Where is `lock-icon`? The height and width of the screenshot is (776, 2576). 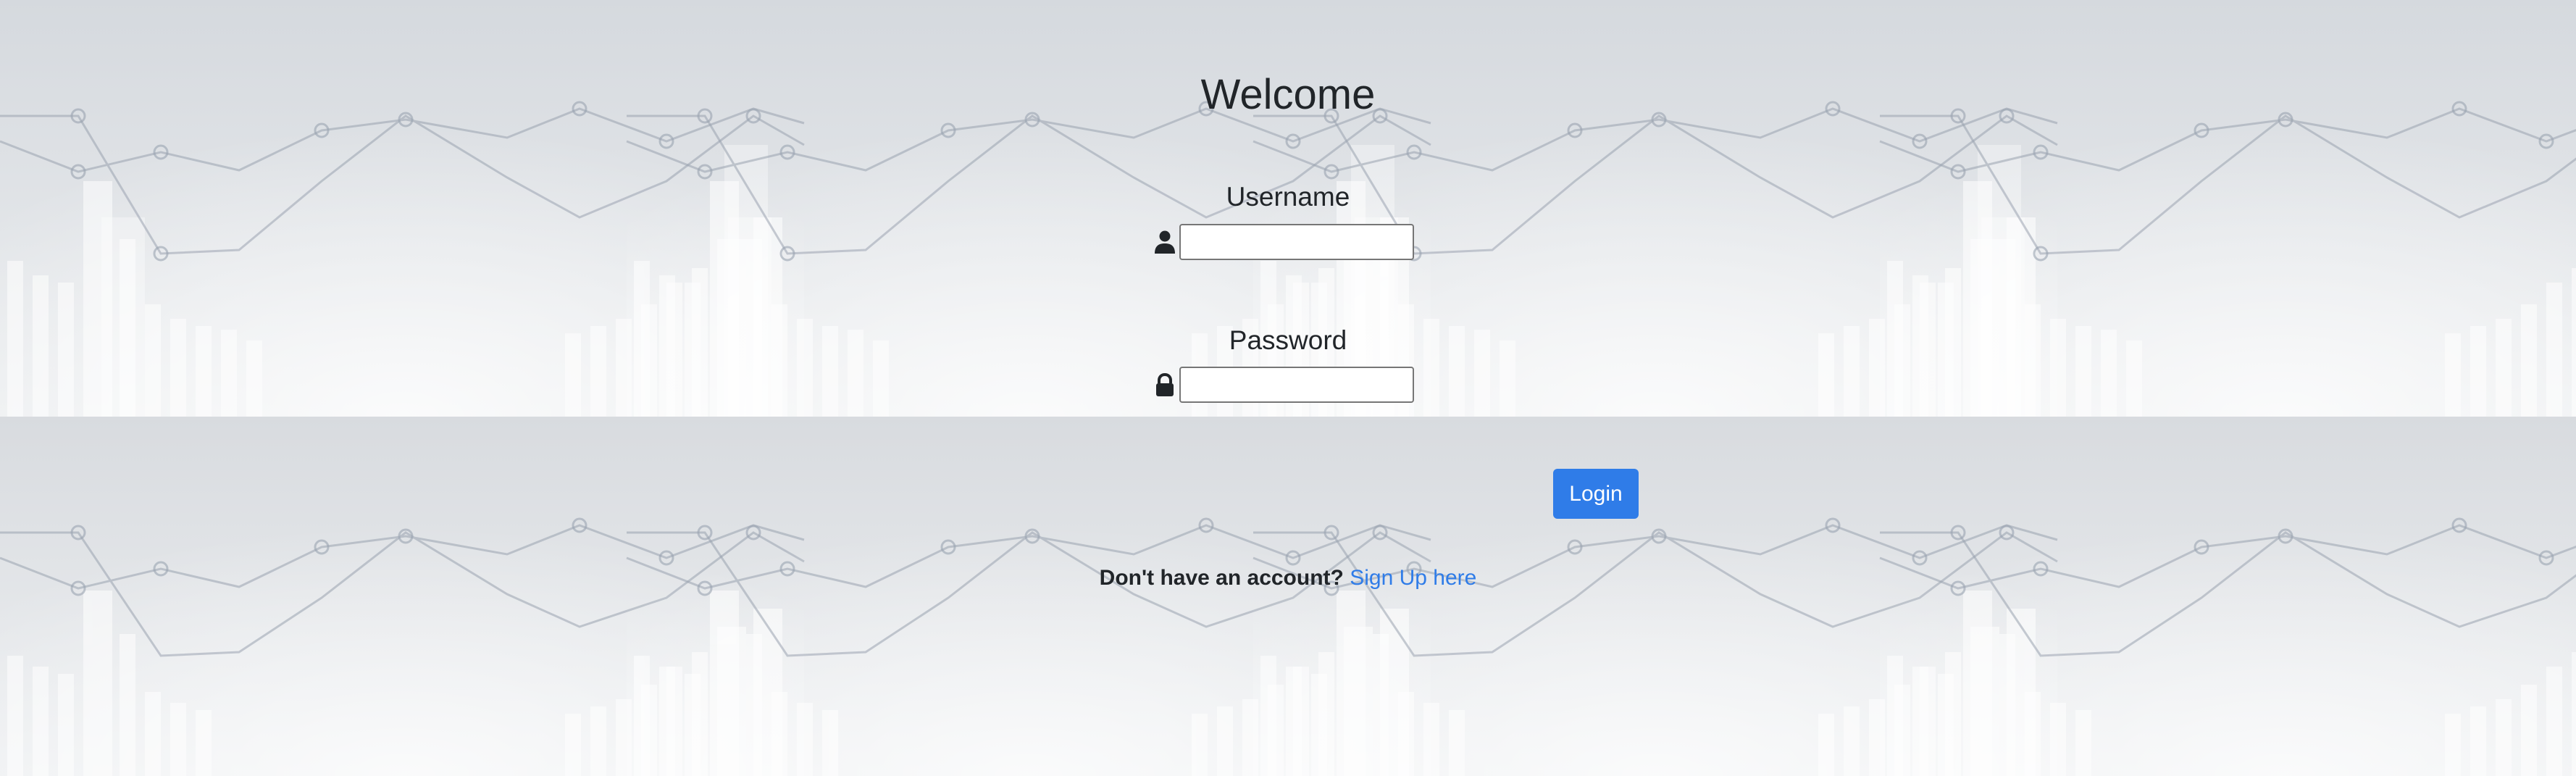
lock-icon is located at coordinates (1165, 384).